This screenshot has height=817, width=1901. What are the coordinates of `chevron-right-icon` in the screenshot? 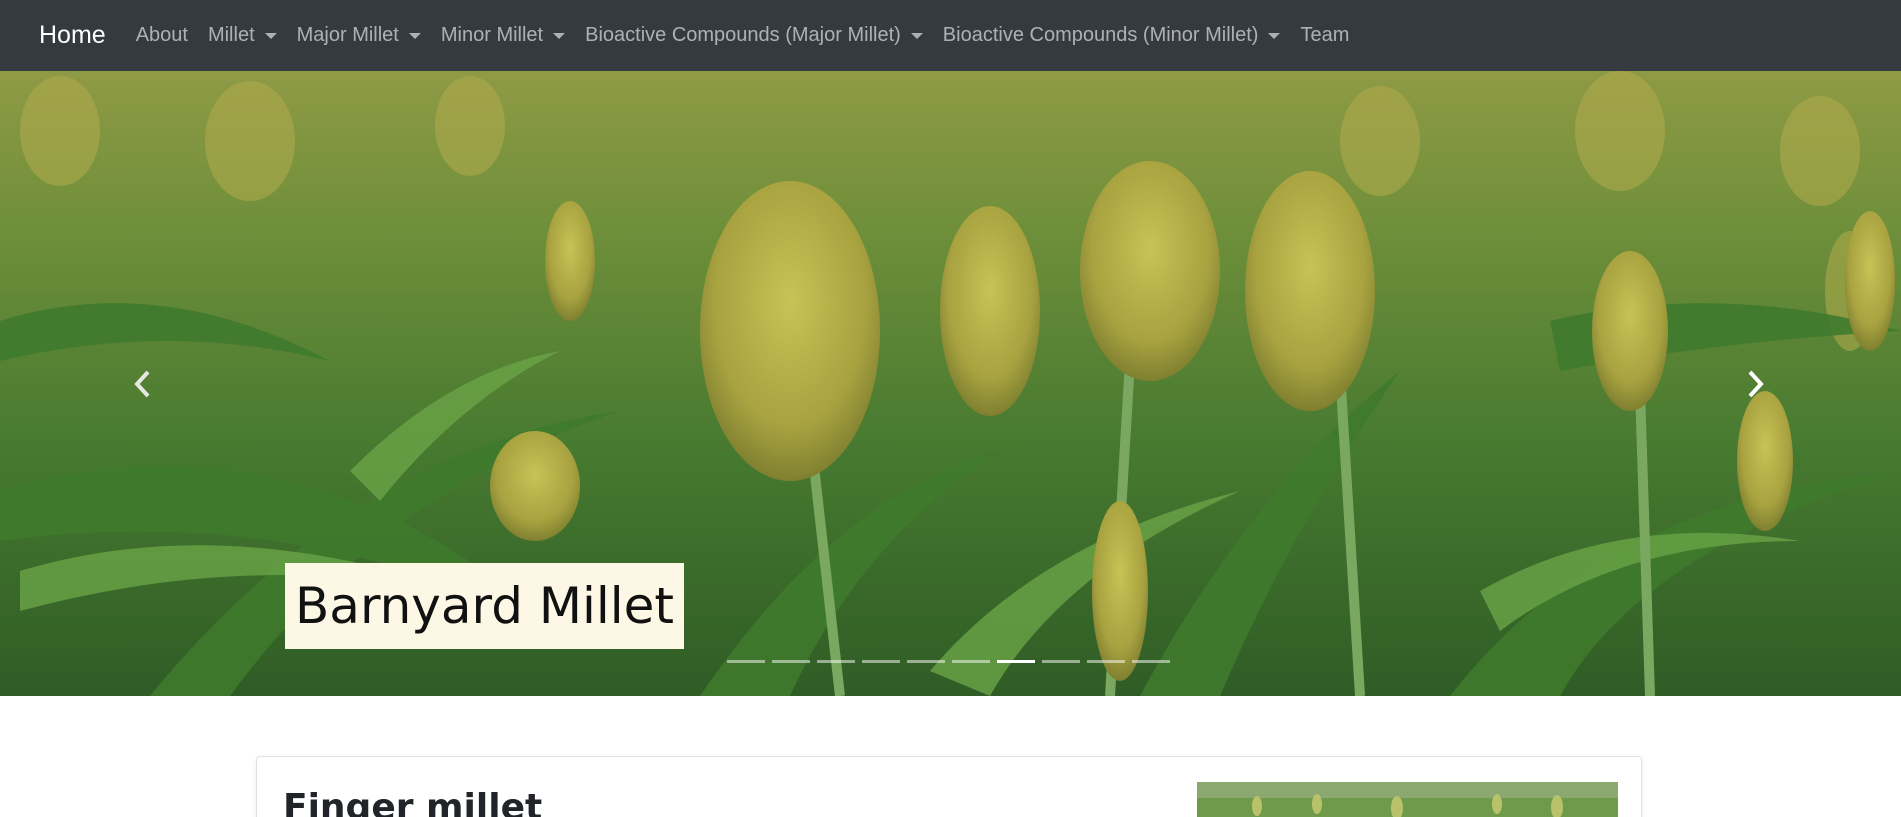 It's located at (1756, 384).